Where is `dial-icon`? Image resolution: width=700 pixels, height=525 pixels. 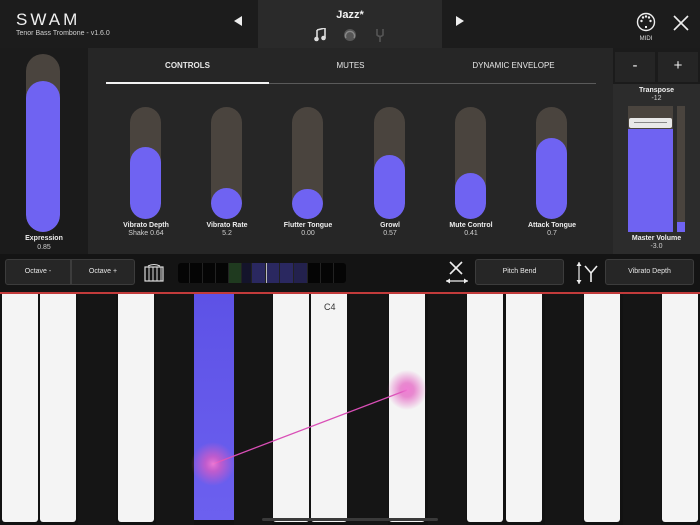 dial-icon is located at coordinates (350, 35).